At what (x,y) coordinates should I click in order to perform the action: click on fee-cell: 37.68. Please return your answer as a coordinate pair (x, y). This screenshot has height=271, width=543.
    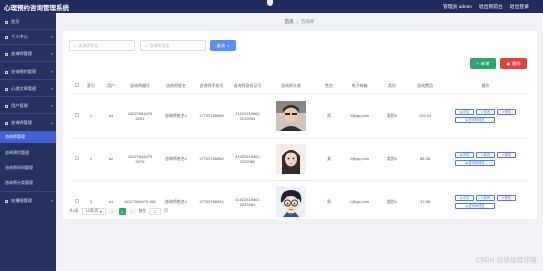
    Looking at the image, I should click on (425, 202).